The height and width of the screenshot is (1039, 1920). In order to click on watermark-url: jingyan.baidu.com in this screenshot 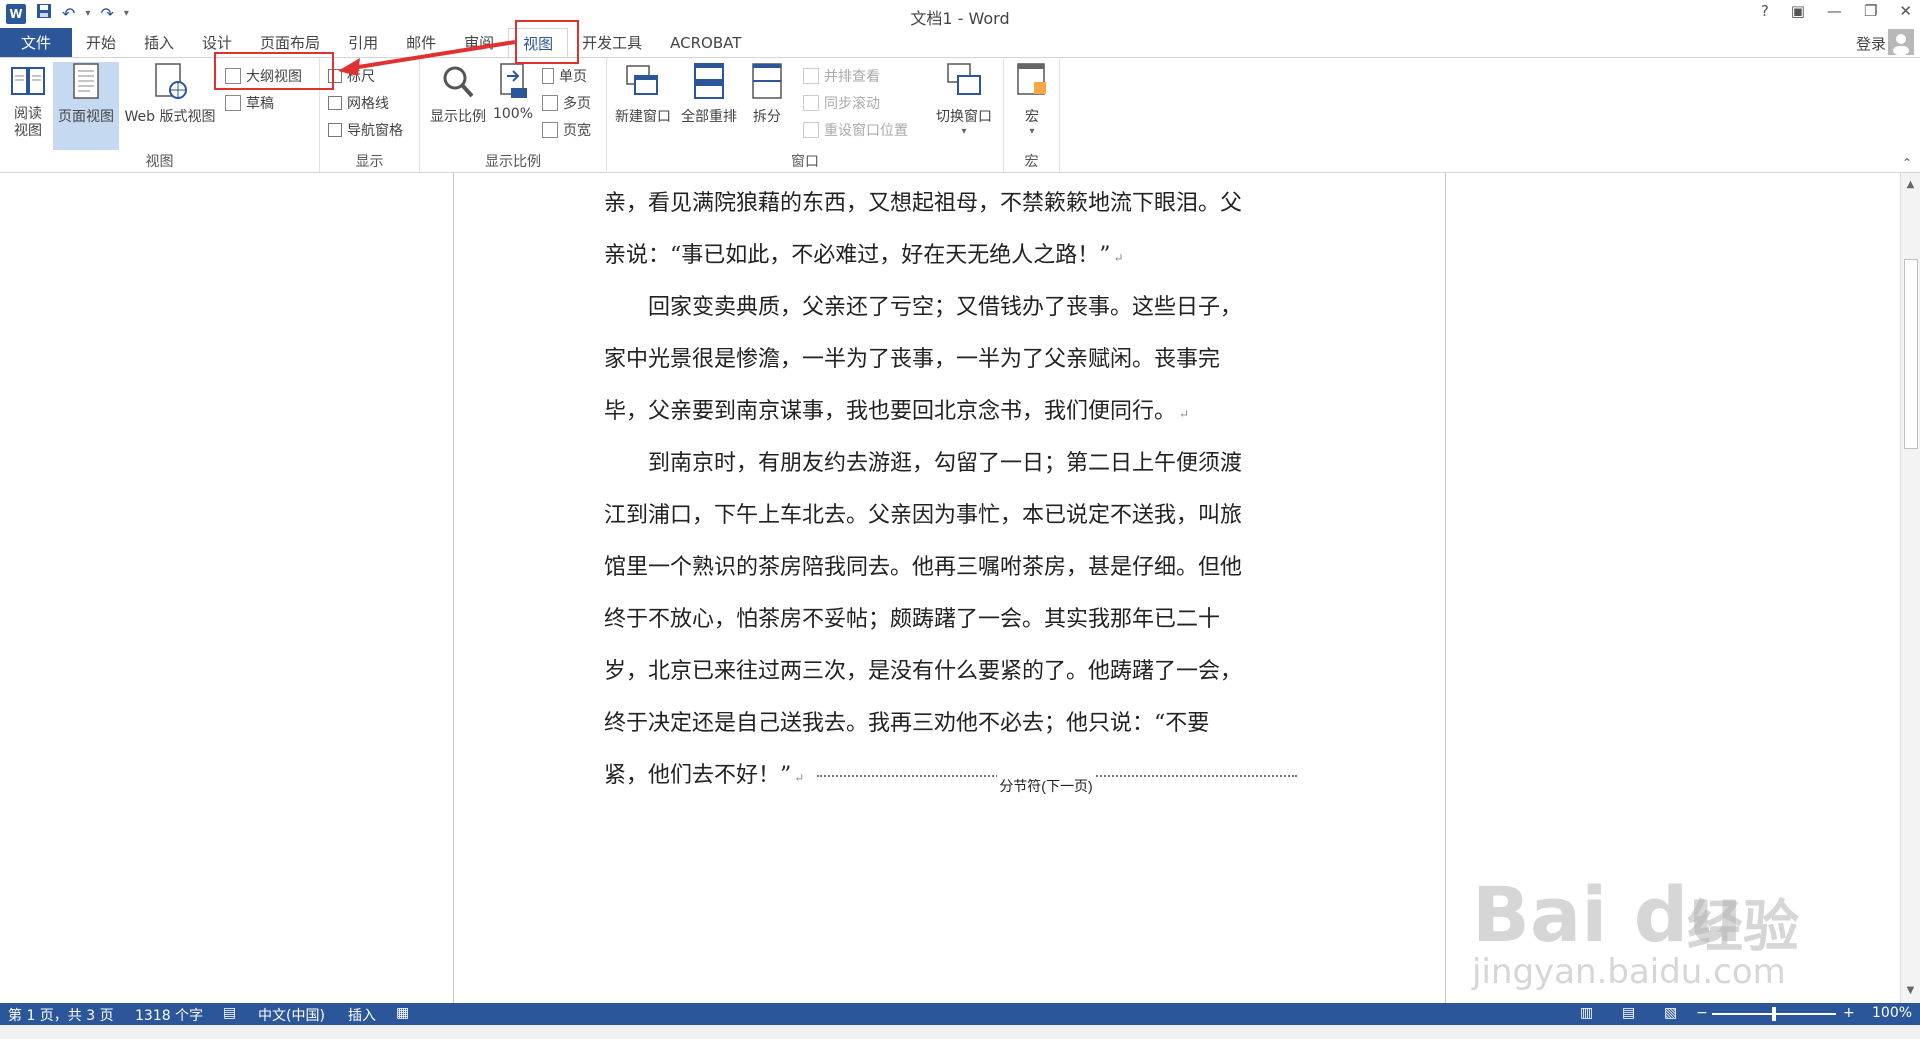, I will do `click(1629, 972)`.